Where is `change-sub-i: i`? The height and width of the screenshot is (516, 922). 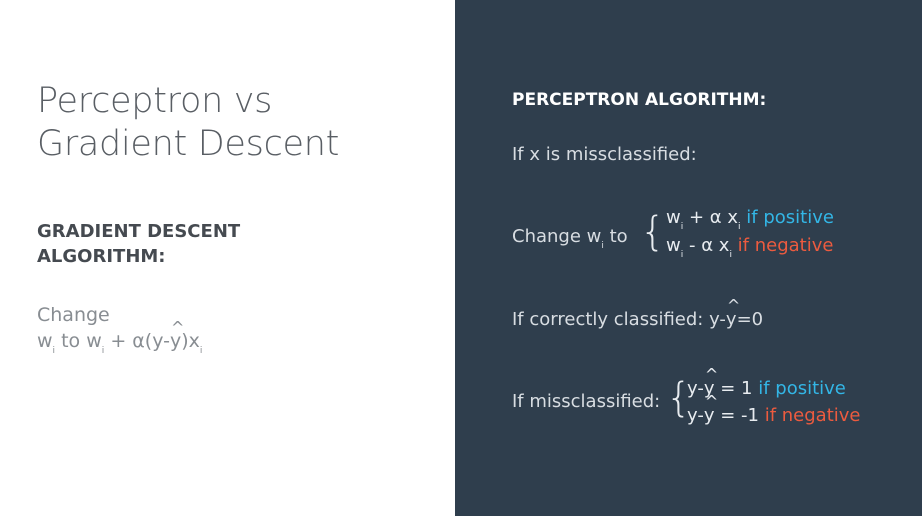 change-sub-i: i is located at coordinates (602, 246).